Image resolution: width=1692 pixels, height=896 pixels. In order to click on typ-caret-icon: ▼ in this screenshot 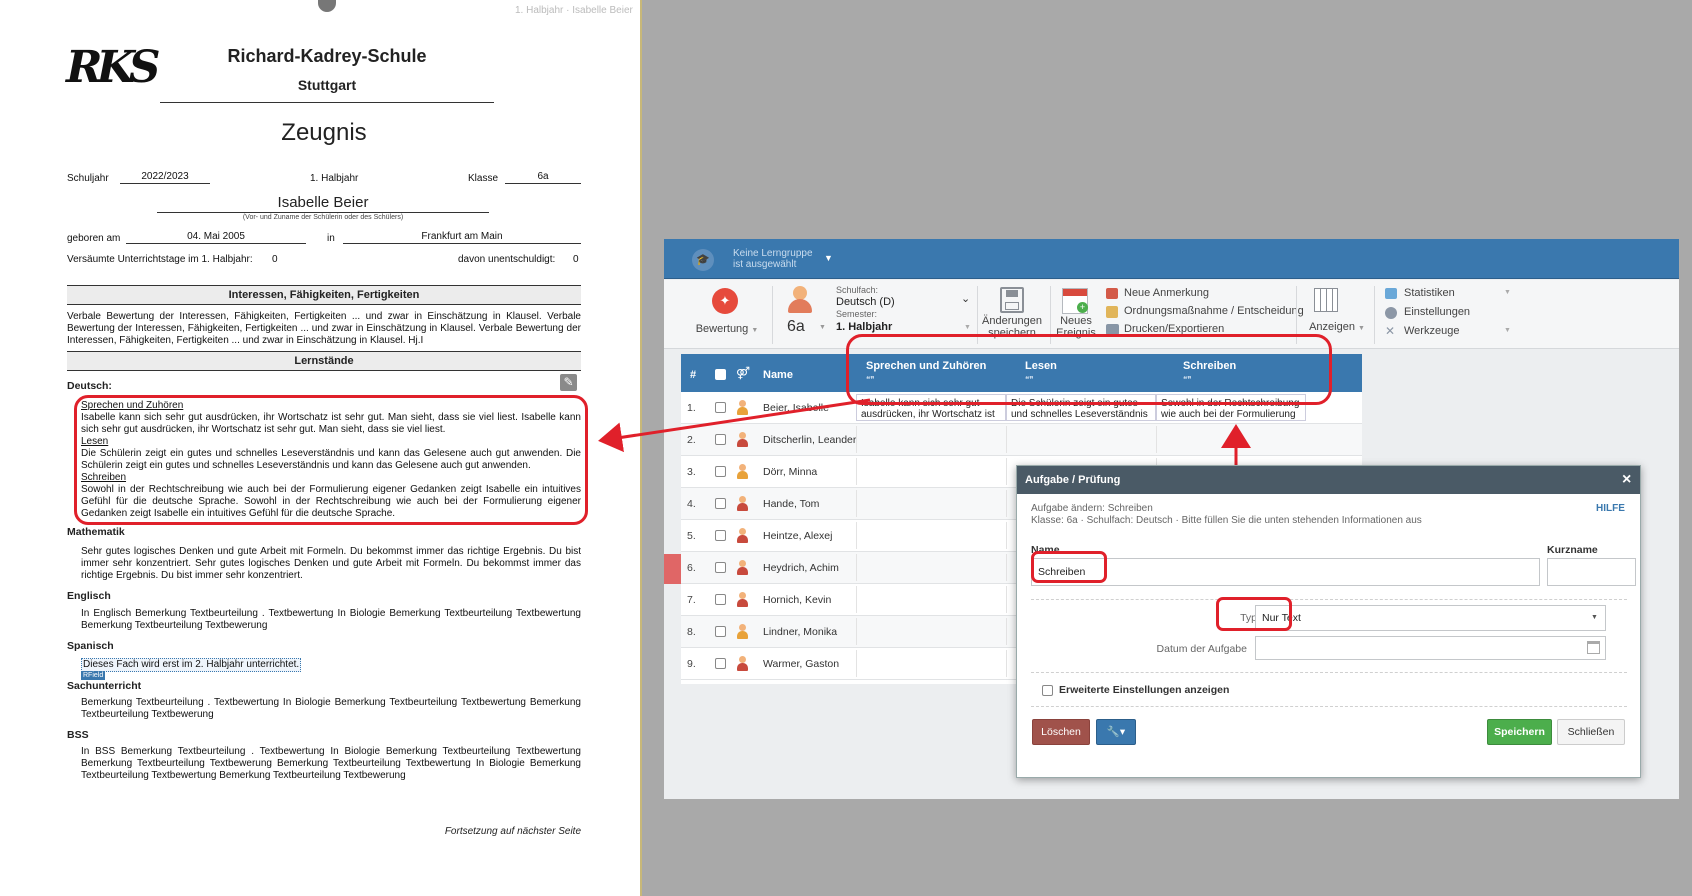, I will do `click(1594, 617)`.